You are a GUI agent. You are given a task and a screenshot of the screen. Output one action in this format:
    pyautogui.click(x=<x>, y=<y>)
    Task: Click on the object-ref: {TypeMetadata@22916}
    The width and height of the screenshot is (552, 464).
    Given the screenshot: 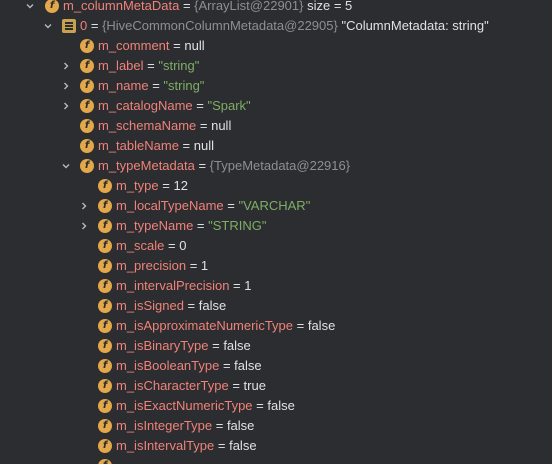 What is the action you would take?
    pyautogui.click(x=280, y=165)
    